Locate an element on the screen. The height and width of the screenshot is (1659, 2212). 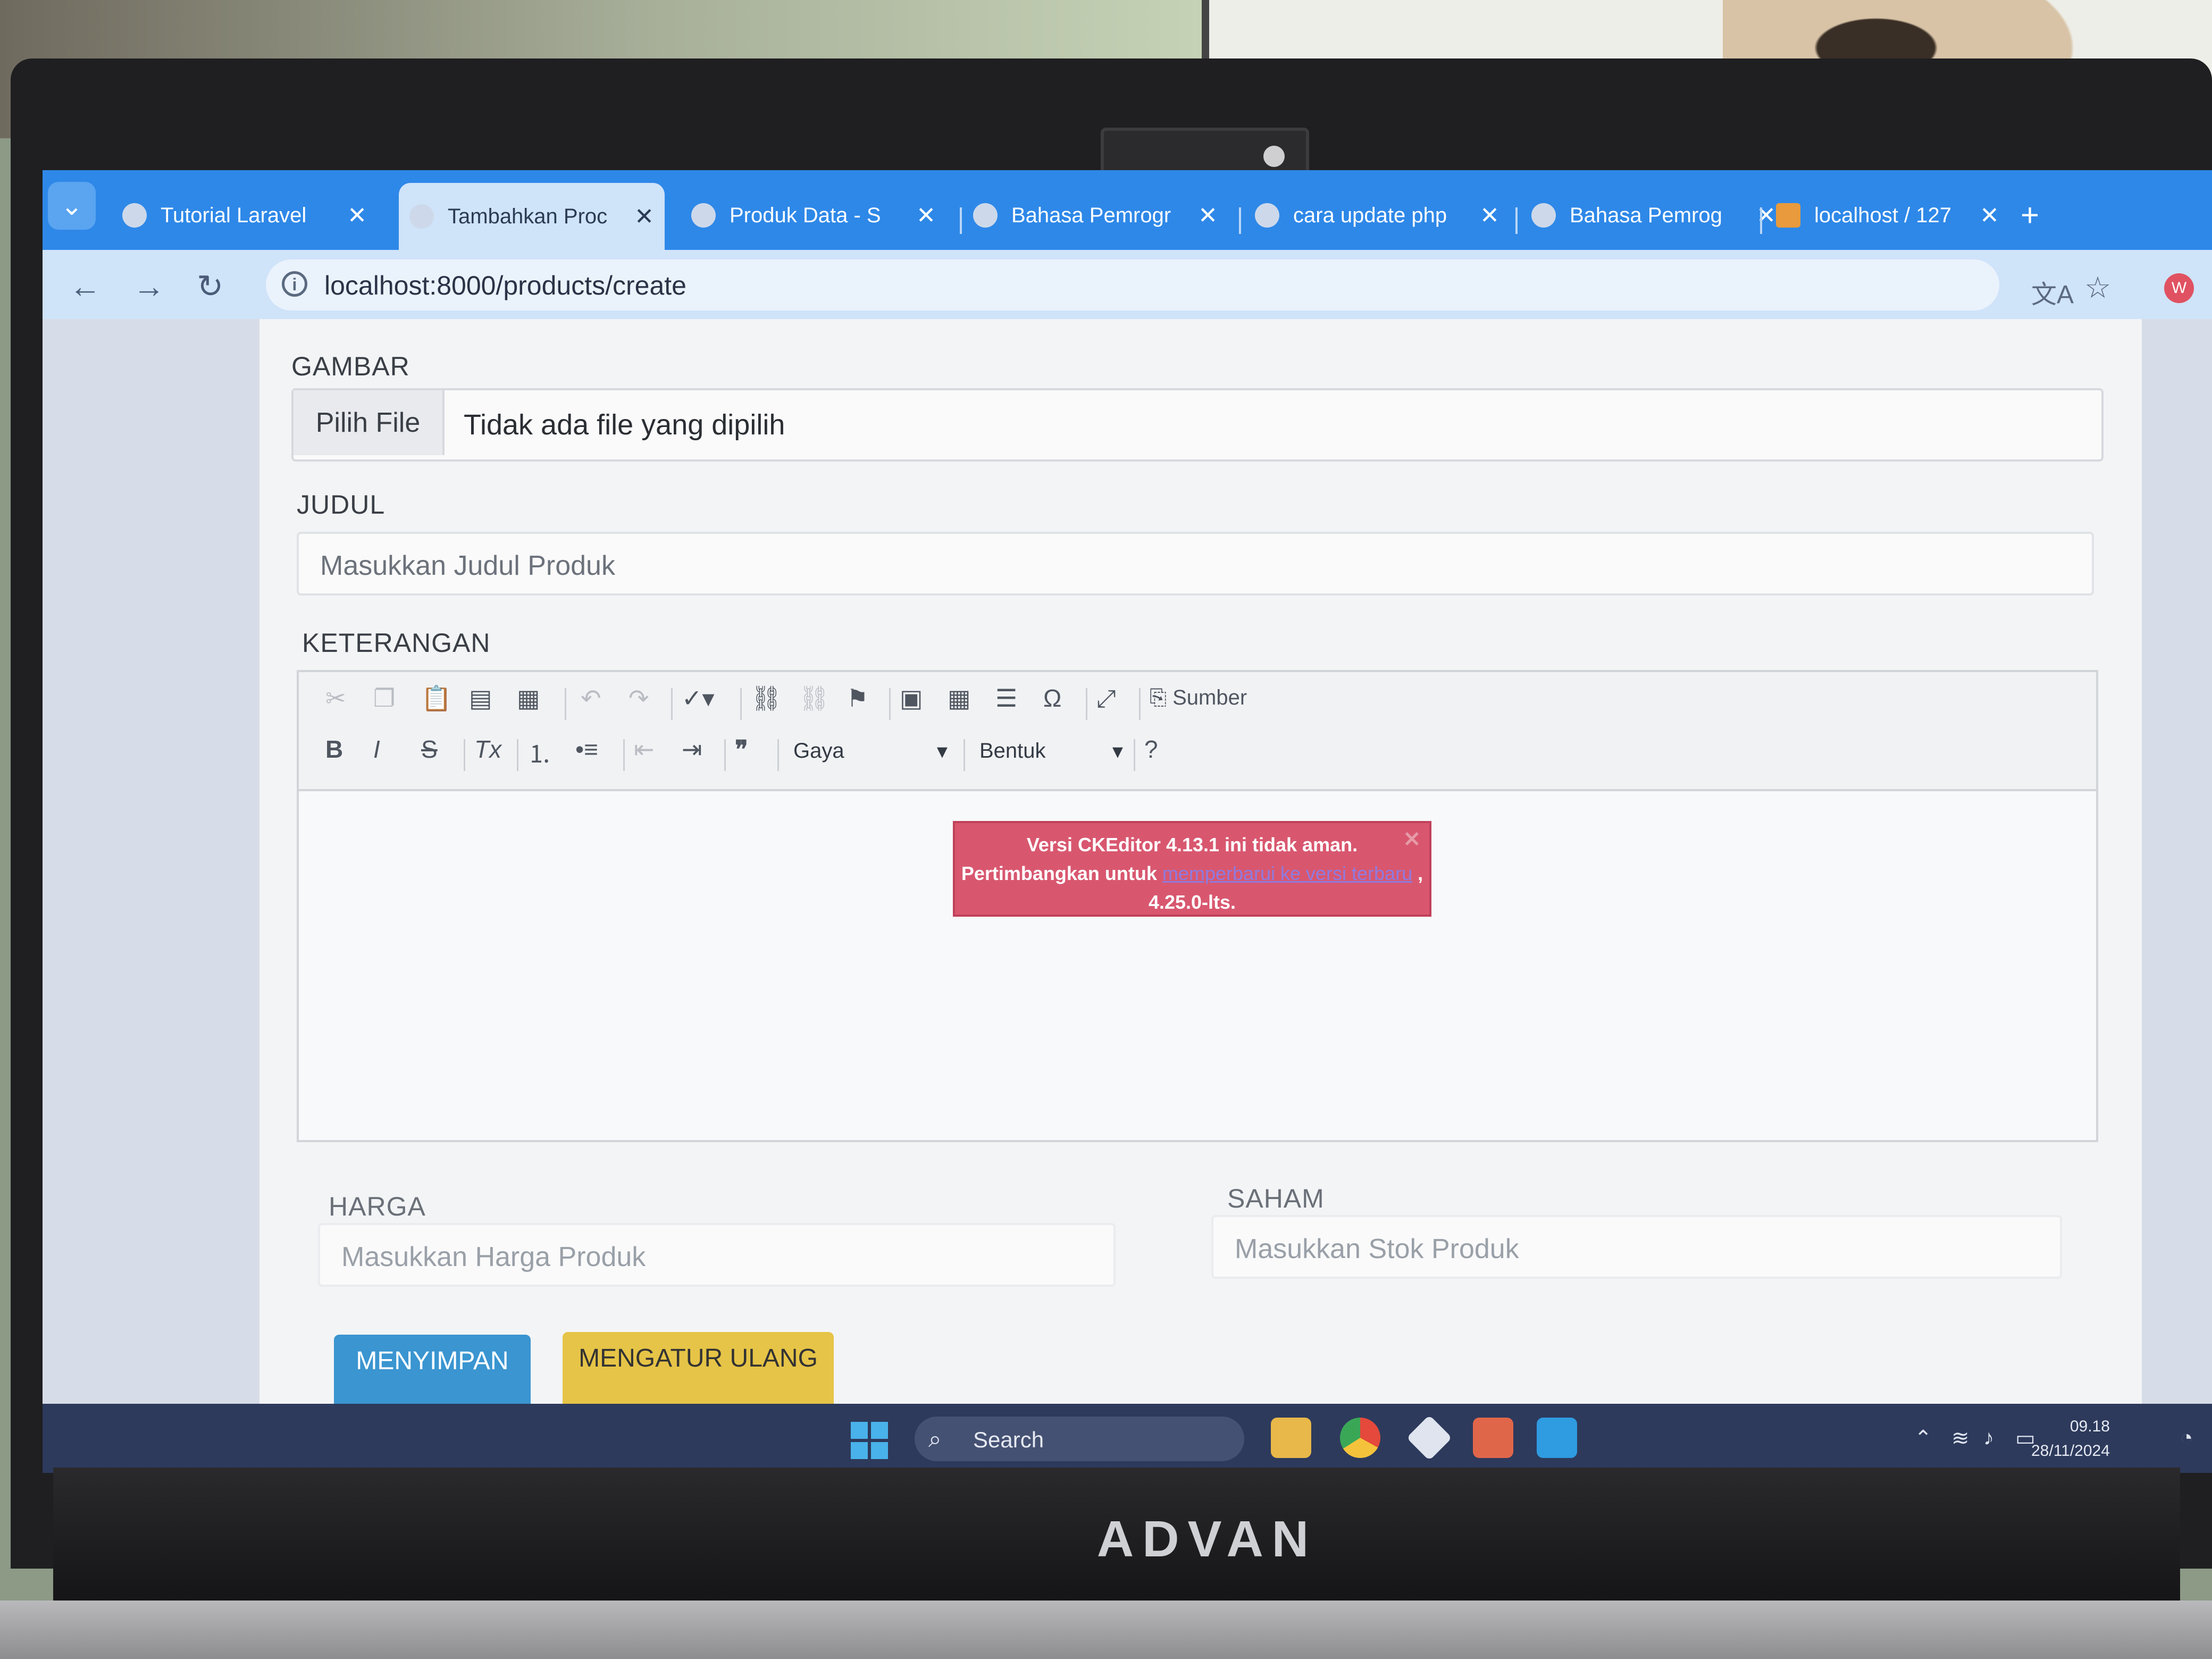
maximize-icon: ⤢ is located at coordinates (1106, 699).